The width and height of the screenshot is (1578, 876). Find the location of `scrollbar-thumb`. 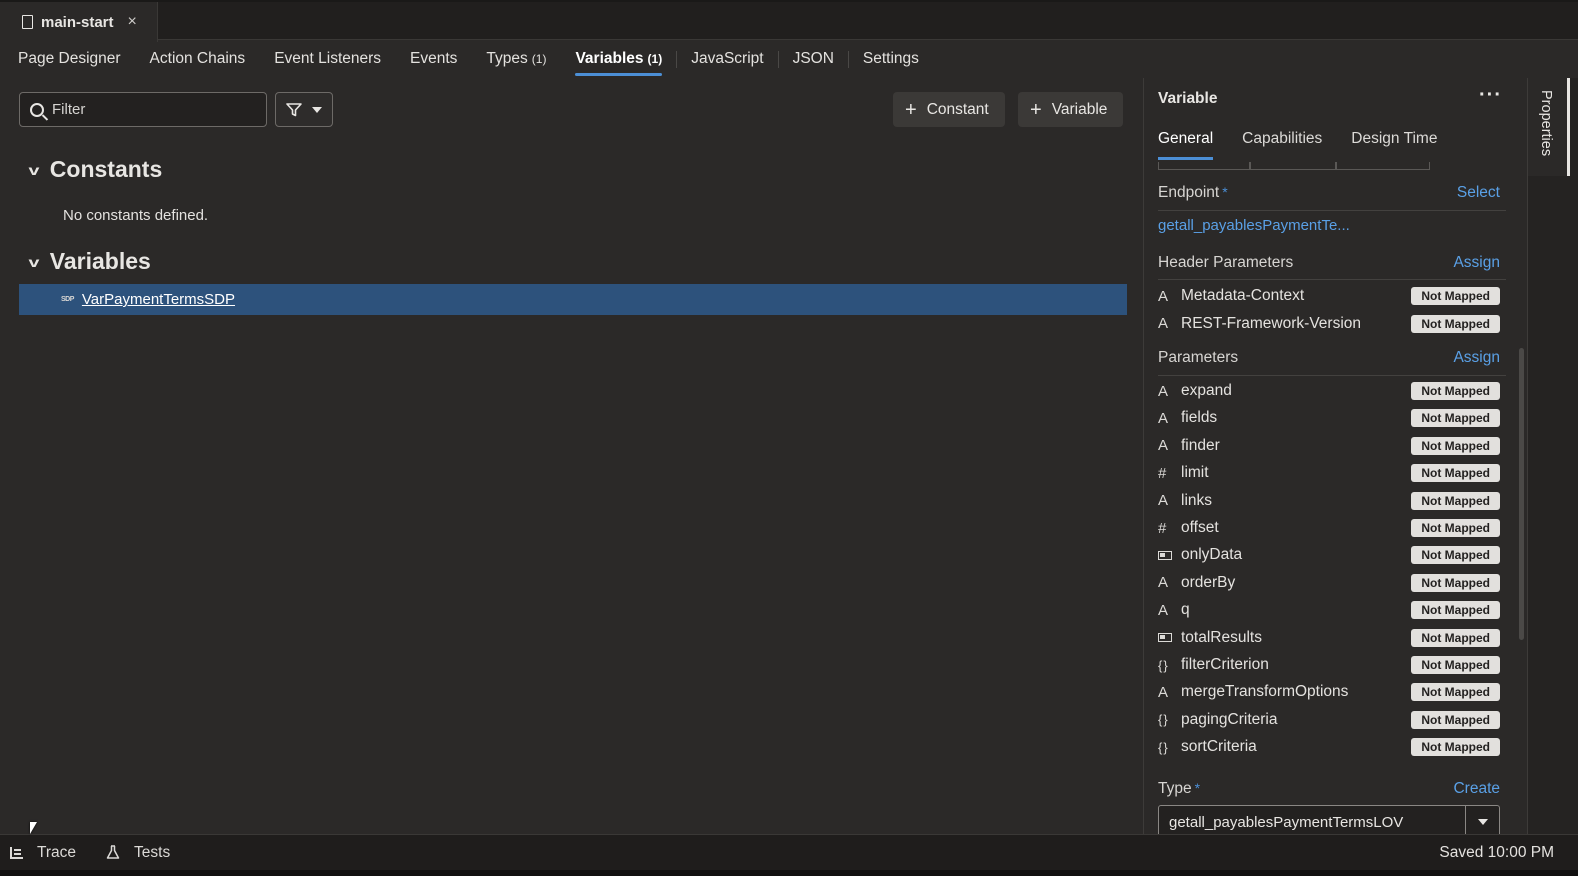

scrollbar-thumb is located at coordinates (1521, 494).